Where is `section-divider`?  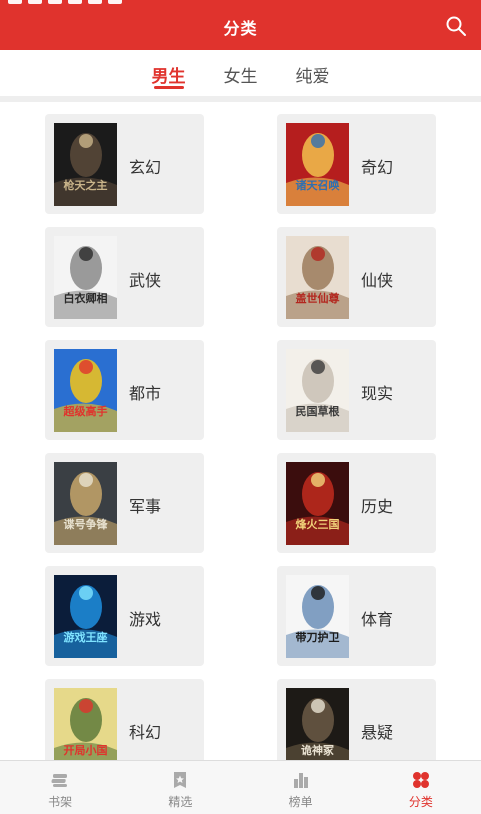 section-divider is located at coordinates (240, 99).